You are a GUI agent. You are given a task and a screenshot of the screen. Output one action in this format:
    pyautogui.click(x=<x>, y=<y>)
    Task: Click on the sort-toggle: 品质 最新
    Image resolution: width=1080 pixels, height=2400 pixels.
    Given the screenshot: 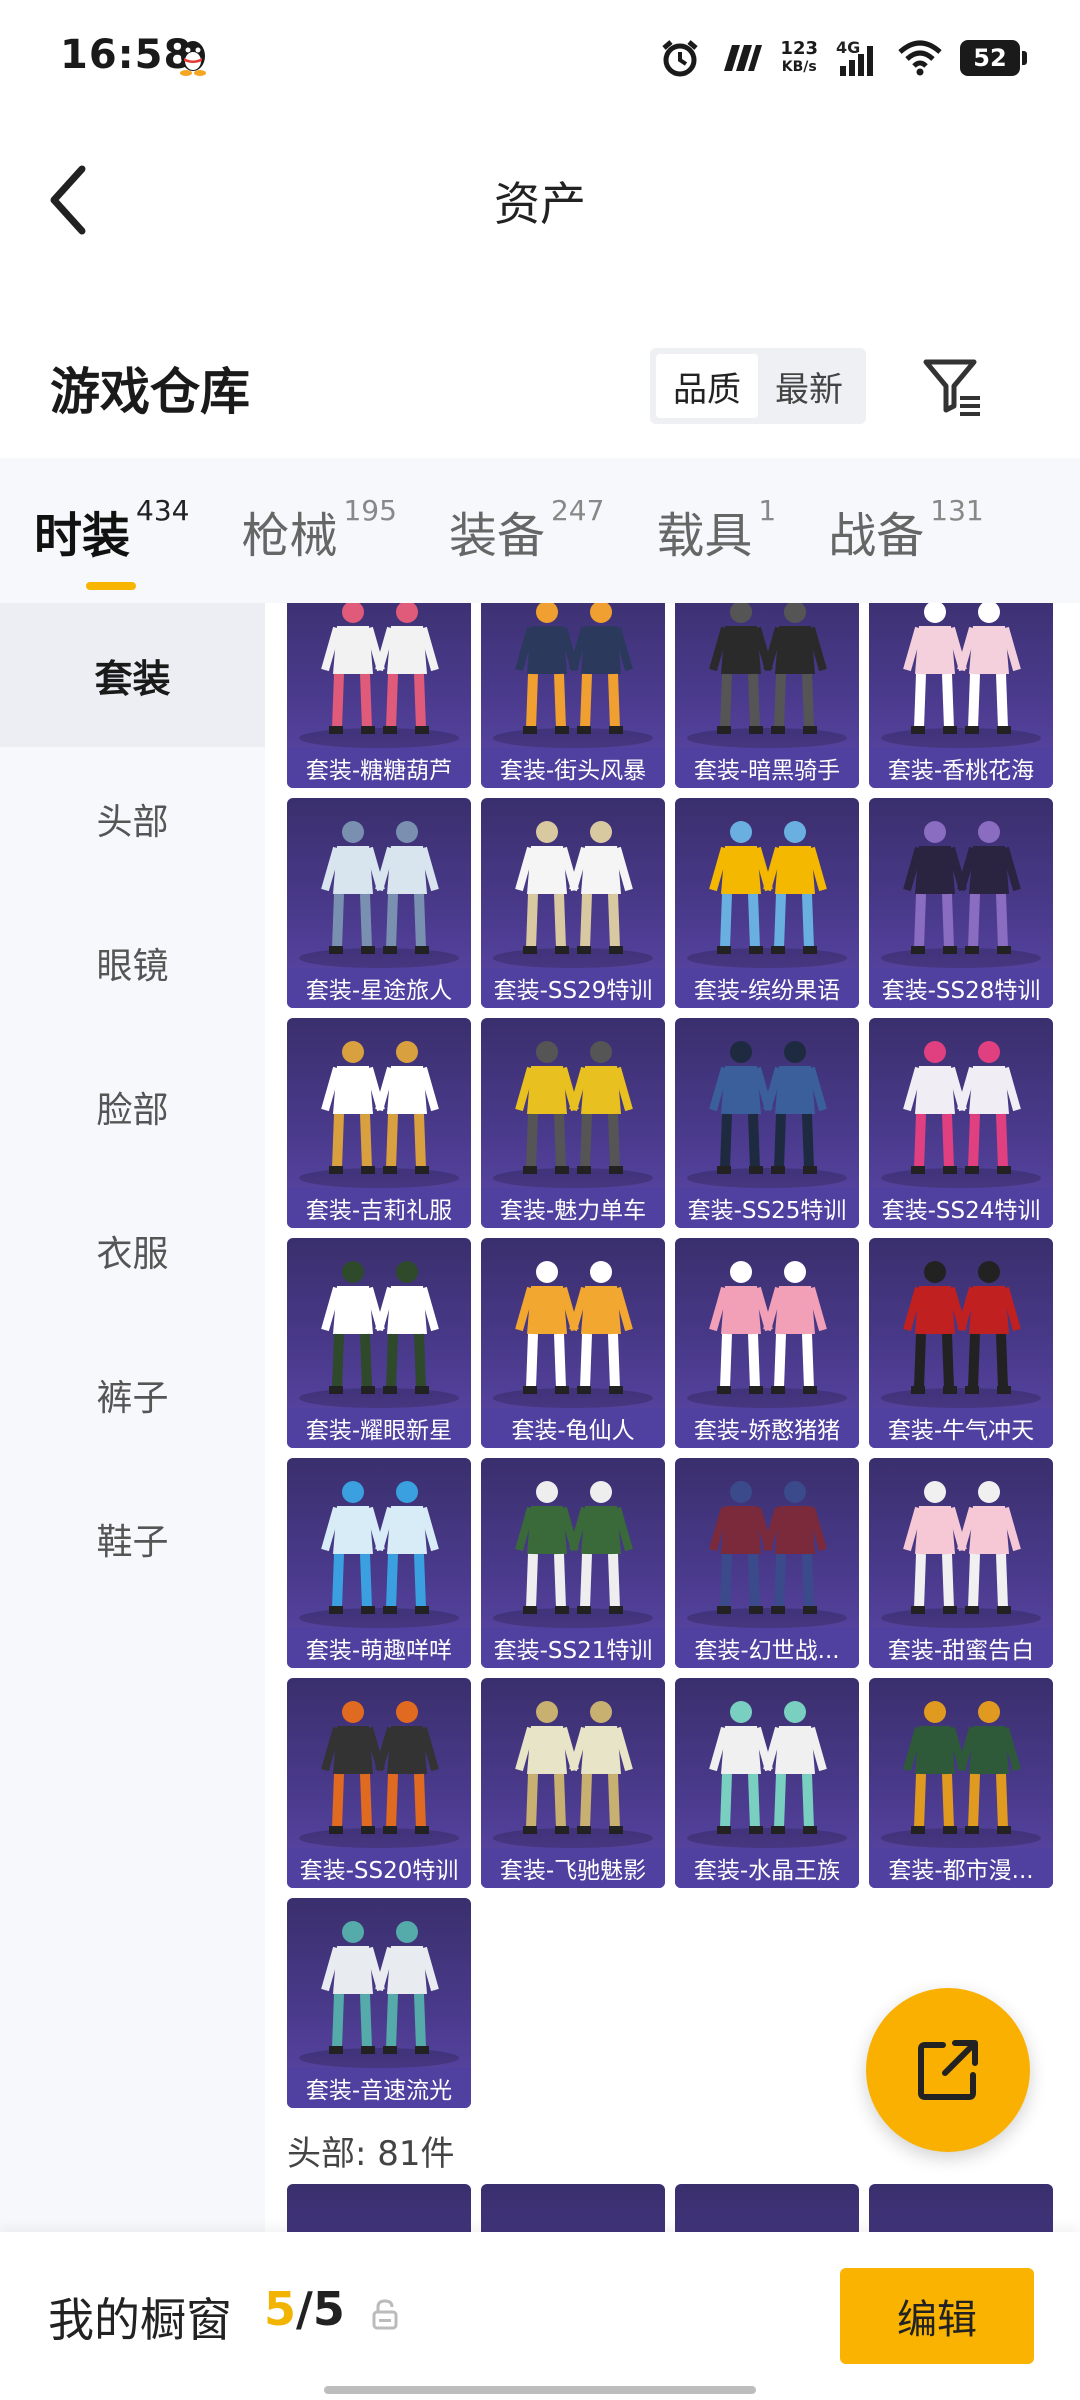 What is the action you would take?
    pyautogui.click(x=758, y=386)
    